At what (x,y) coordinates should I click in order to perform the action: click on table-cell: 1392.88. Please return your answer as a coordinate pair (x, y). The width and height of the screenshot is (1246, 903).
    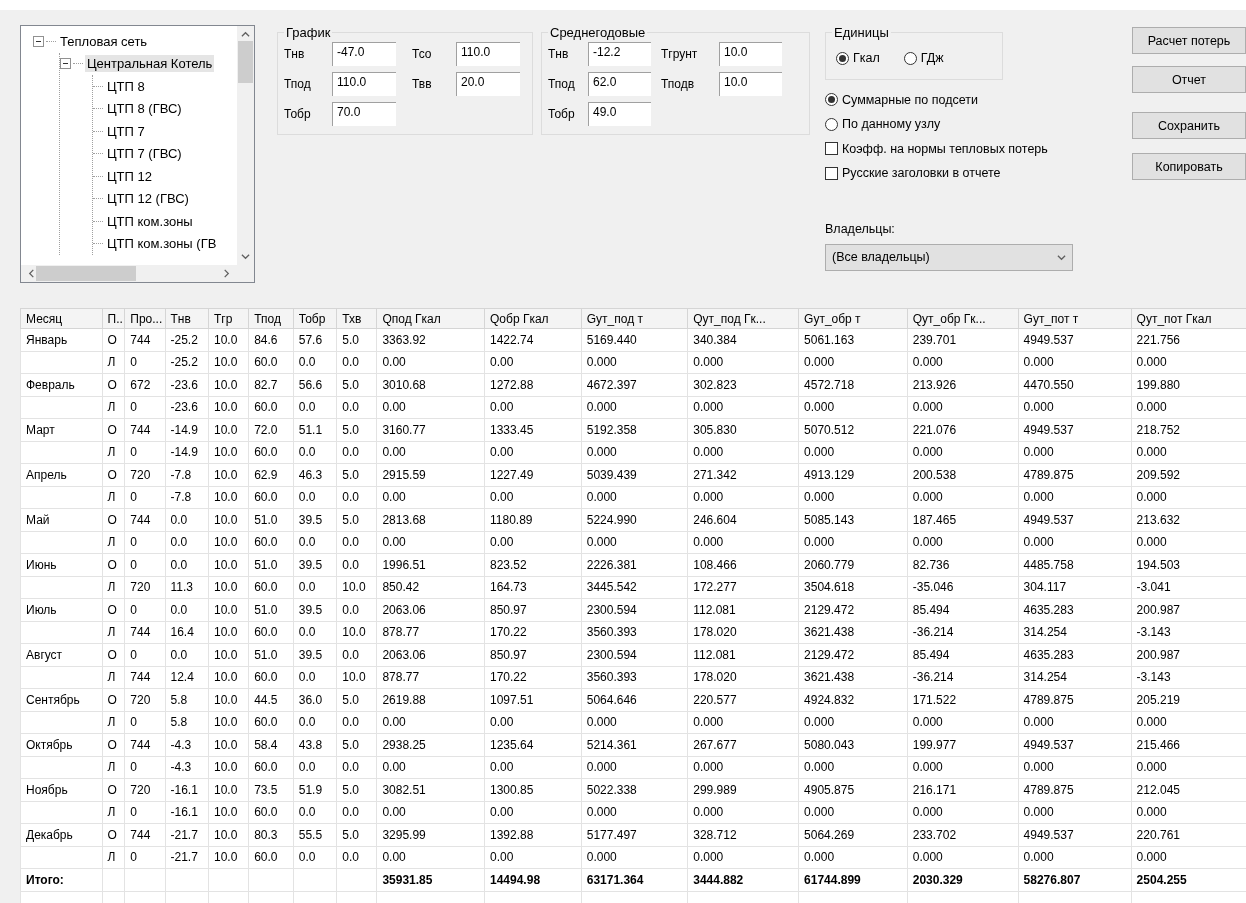
    Looking at the image, I should click on (533, 834).